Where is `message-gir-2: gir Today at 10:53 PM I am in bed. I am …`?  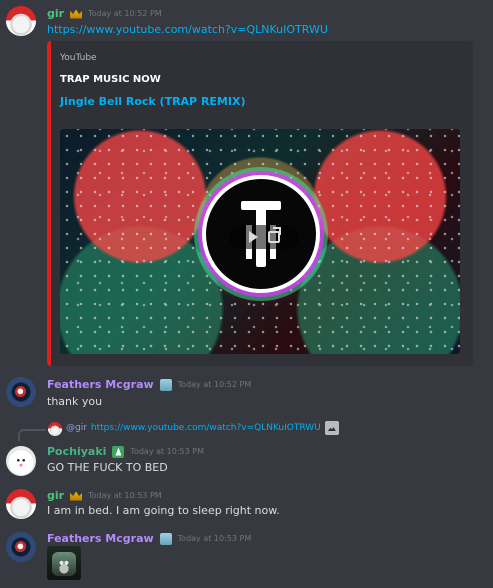
message-gir-2: gir Today at 10:53 PM I am in bed. I am … is located at coordinates (246, 506).